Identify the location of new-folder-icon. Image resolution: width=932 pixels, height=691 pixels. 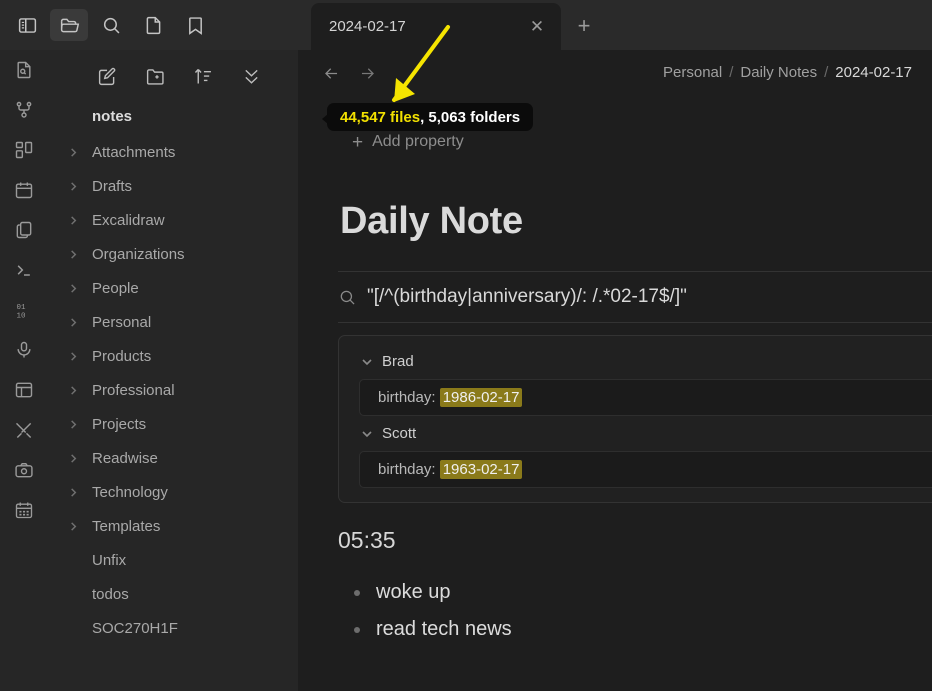
(155, 76).